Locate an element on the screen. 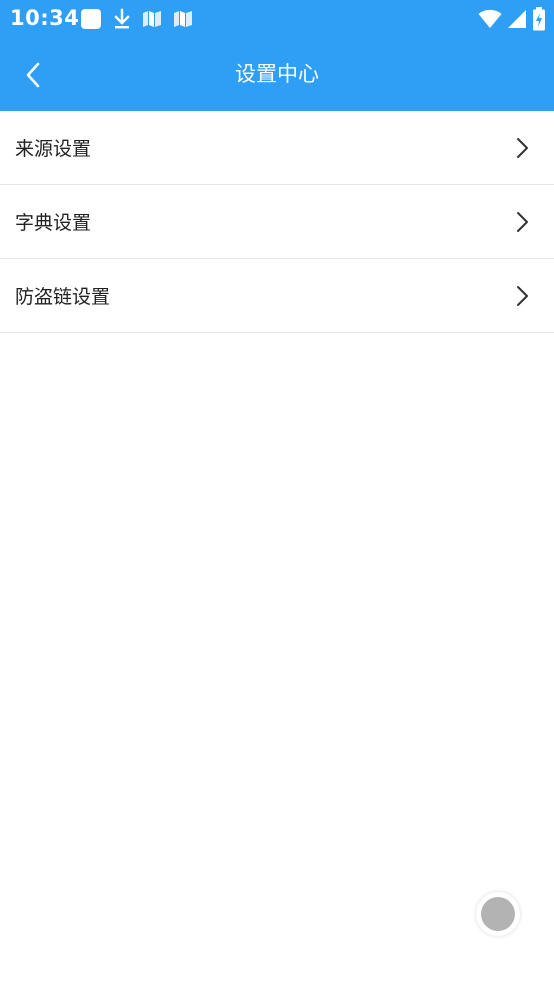  floating-ball-icon is located at coordinates (498, 914).